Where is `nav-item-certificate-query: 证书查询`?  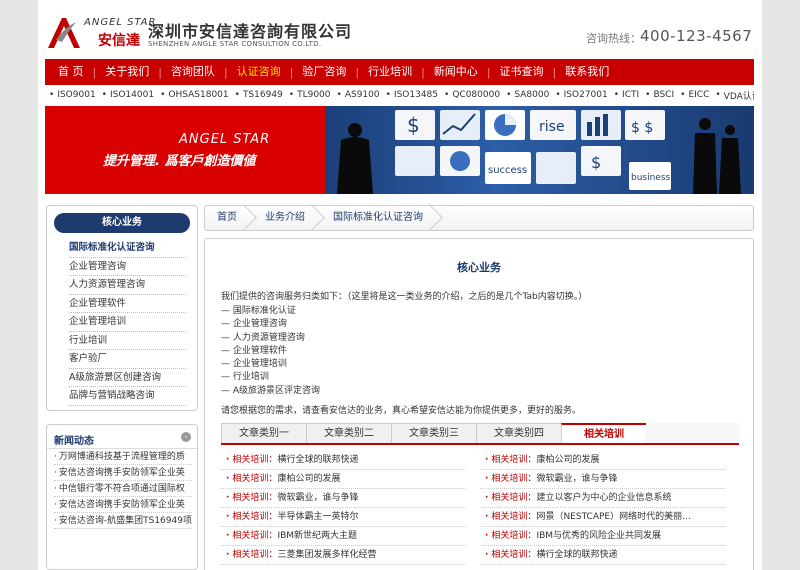
nav-item-certificate-query: 证书查询 is located at coordinates (522, 72).